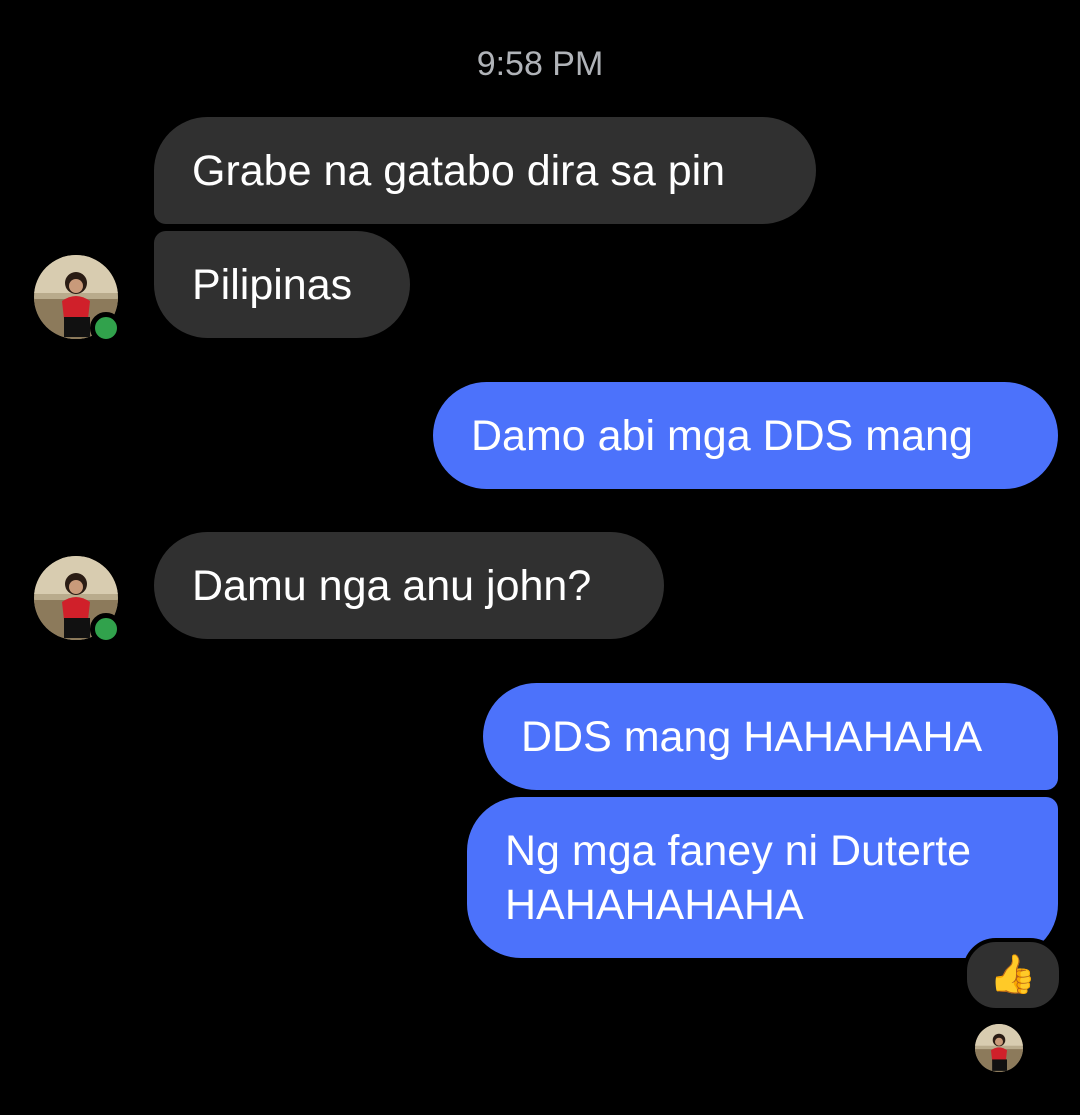 This screenshot has height=1115, width=1080. What do you see at coordinates (459, 171) in the screenshot?
I see `message-text: Grabe na gatabo dira sa pin` at bounding box center [459, 171].